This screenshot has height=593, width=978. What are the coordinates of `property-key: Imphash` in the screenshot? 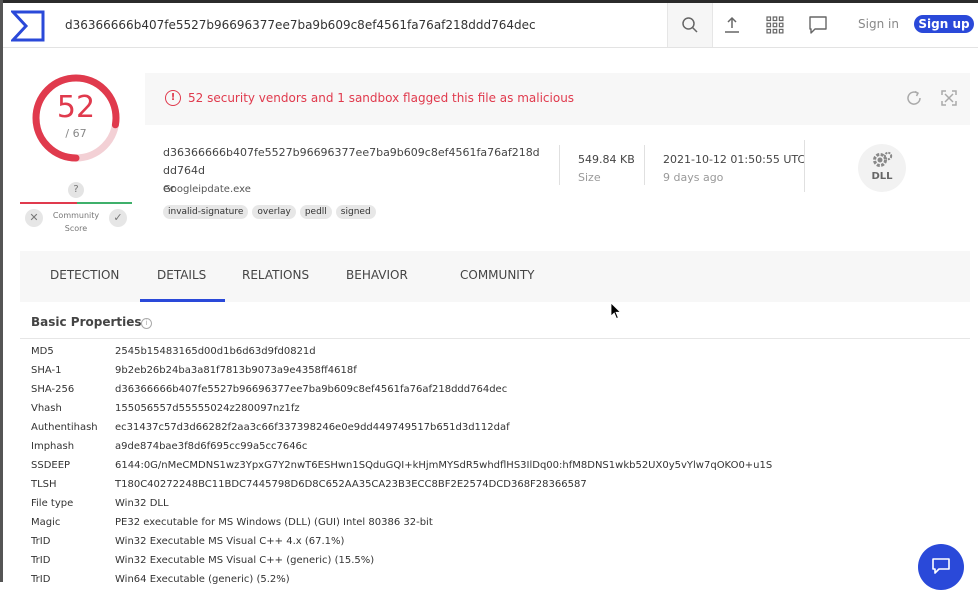 It's located at (53, 446).